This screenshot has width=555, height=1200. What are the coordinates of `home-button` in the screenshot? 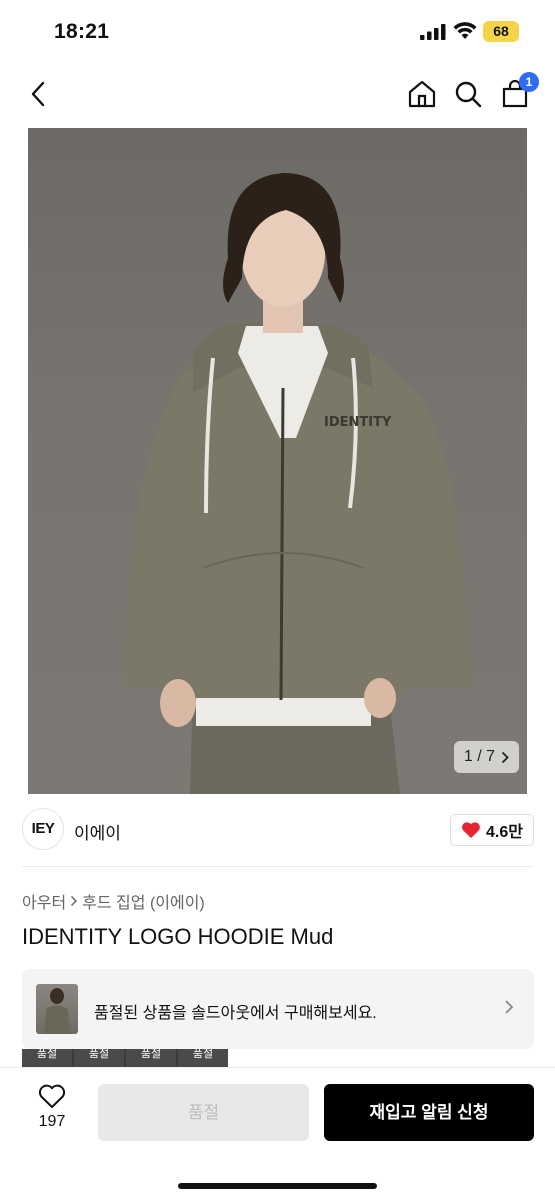 It's located at (422, 94).